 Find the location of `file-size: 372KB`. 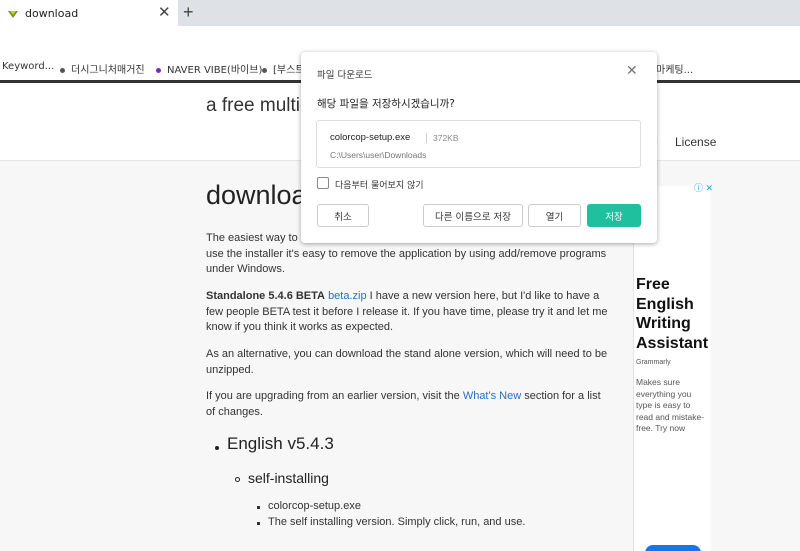

file-size: 372KB is located at coordinates (446, 138).